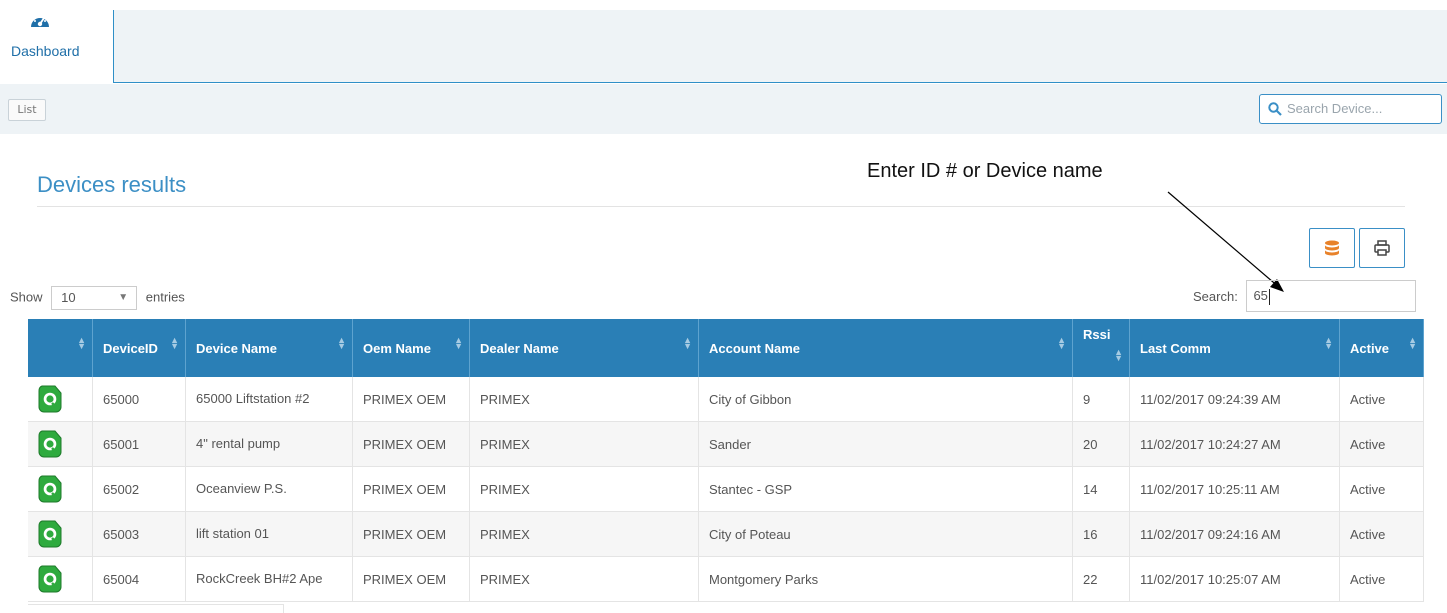  What do you see at coordinates (1381, 348) in the screenshot?
I see `col-header-active: Active ▲ ▼` at bounding box center [1381, 348].